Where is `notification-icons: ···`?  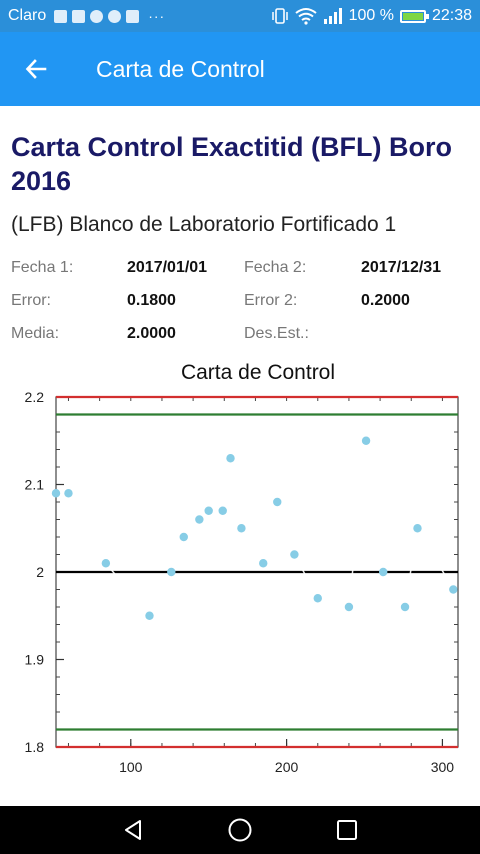 notification-icons: ··· is located at coordinates (109, 16).